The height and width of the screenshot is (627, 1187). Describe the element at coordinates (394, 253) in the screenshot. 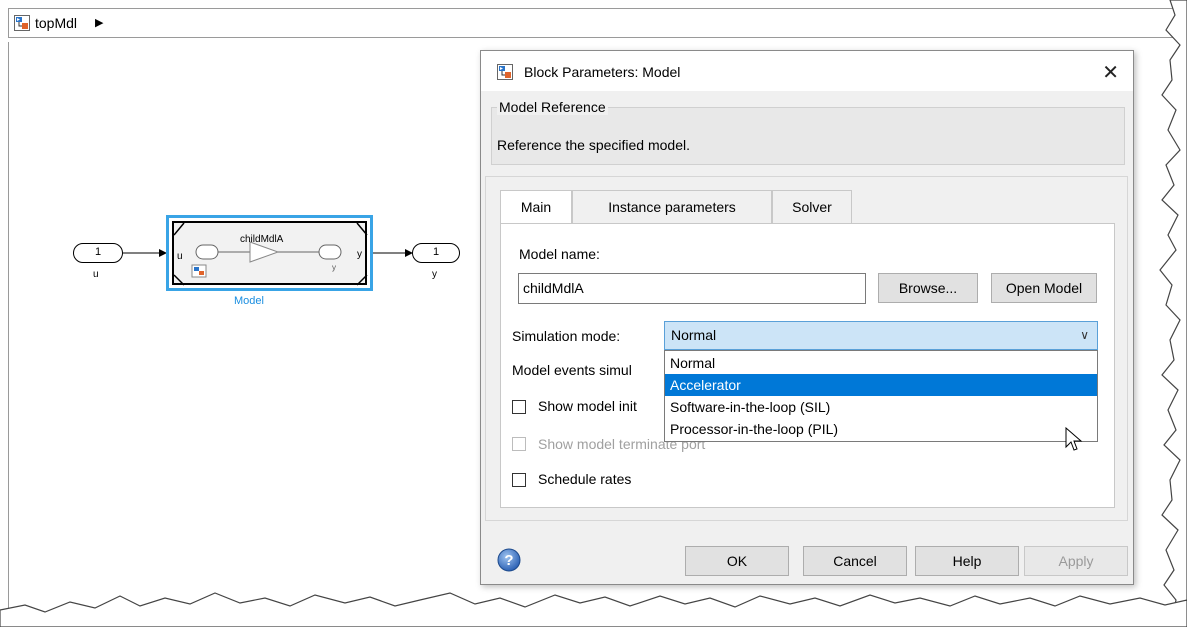

I see `signal-line-y` at that location.